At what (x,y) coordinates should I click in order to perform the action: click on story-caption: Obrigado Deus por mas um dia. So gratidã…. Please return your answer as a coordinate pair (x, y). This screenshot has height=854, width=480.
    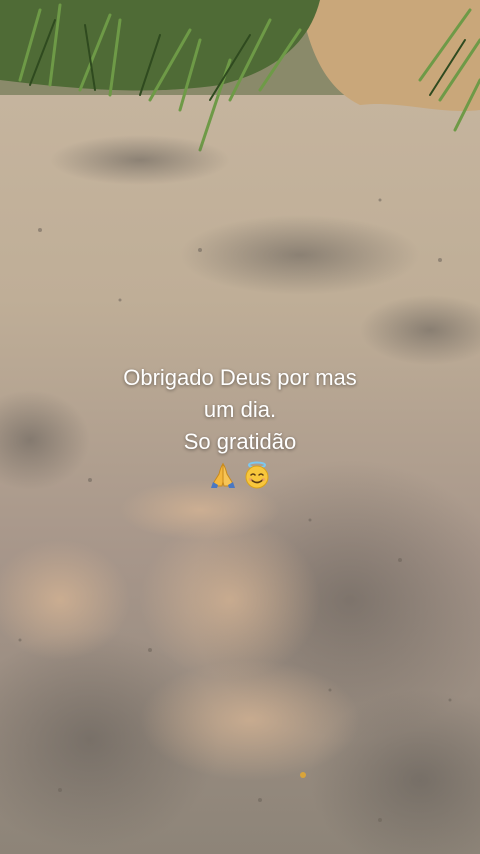
    Looking at the image, I should click on (240, 426).